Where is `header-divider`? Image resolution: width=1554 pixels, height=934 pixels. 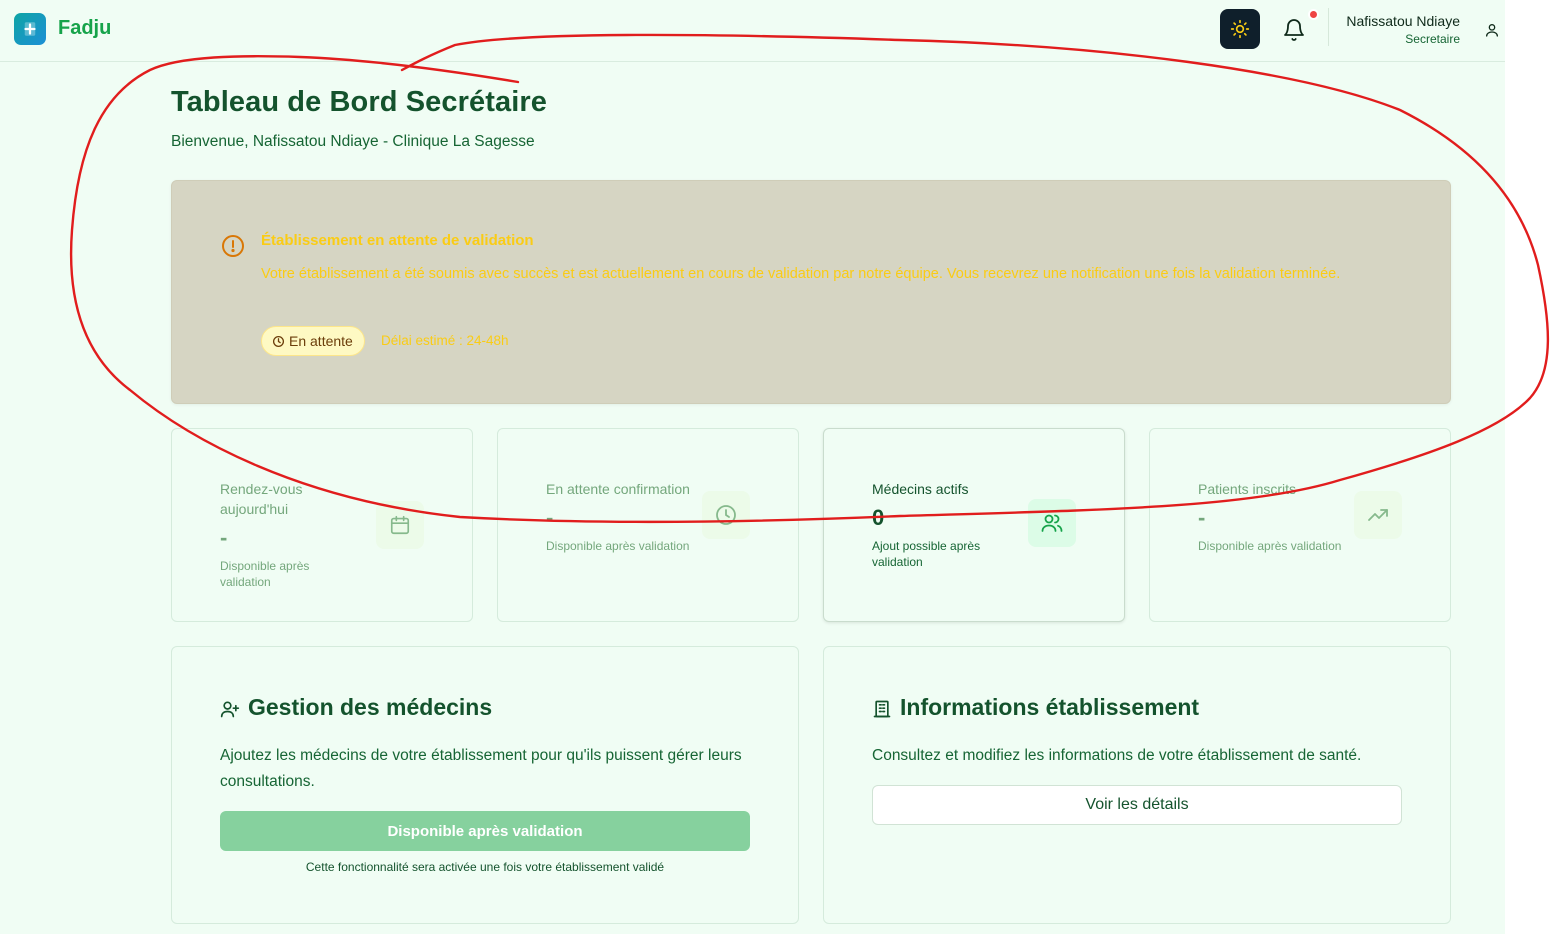 header-divider is located at coordinates (1328, 27).